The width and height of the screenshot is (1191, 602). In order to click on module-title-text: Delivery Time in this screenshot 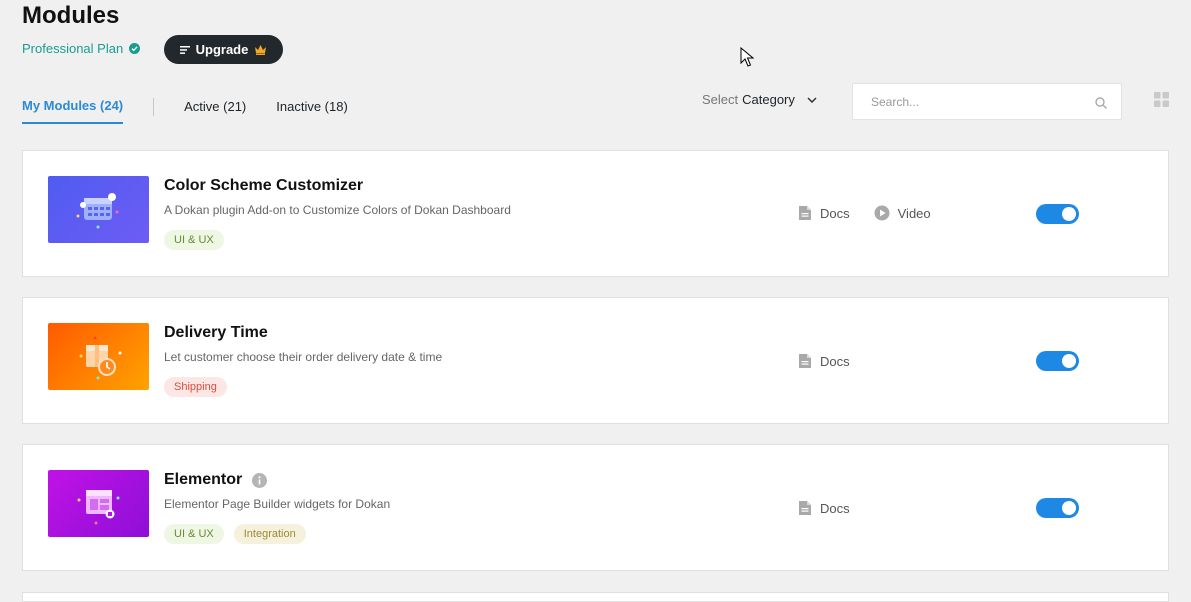, I will do `click(216, 332)`.